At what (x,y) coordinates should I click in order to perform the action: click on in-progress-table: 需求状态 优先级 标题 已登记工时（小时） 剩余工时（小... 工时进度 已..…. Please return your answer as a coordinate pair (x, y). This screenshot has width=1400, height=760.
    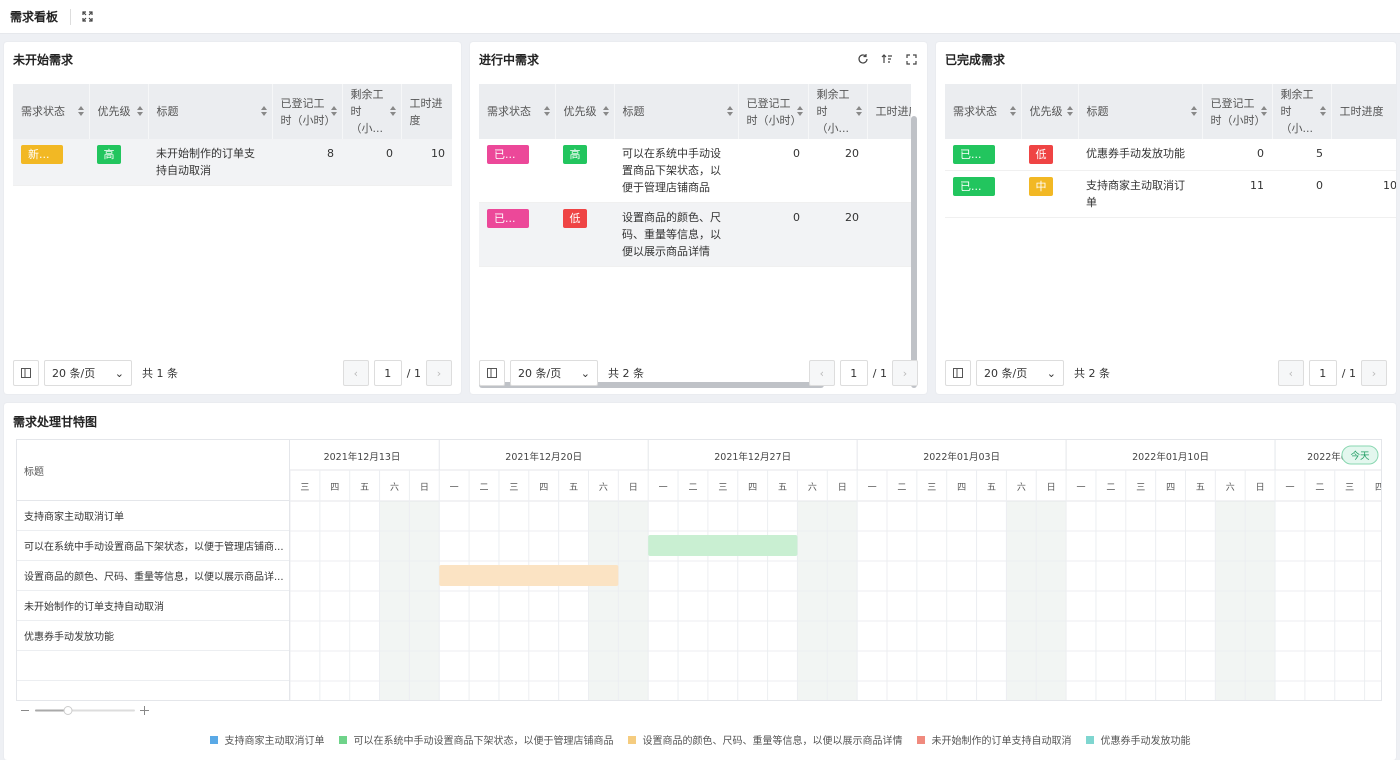
    Looking at the image, I should click on (695, 175).